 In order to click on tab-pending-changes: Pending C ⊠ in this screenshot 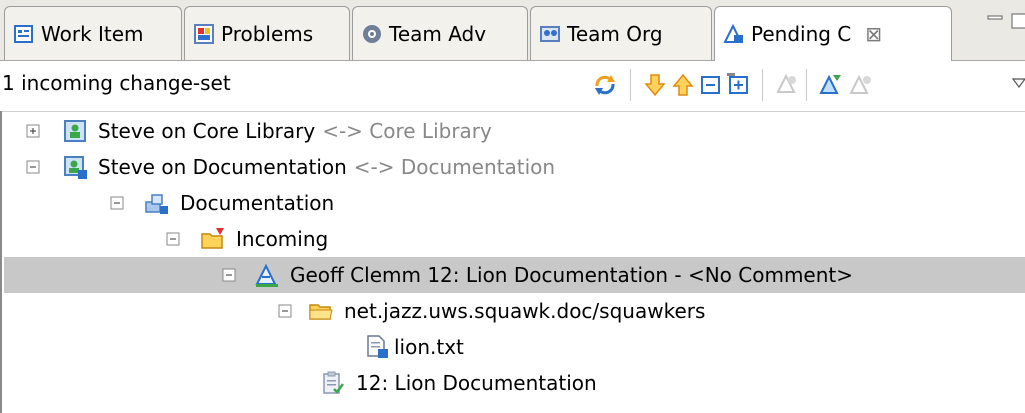, I will do `click(833, 33)`.